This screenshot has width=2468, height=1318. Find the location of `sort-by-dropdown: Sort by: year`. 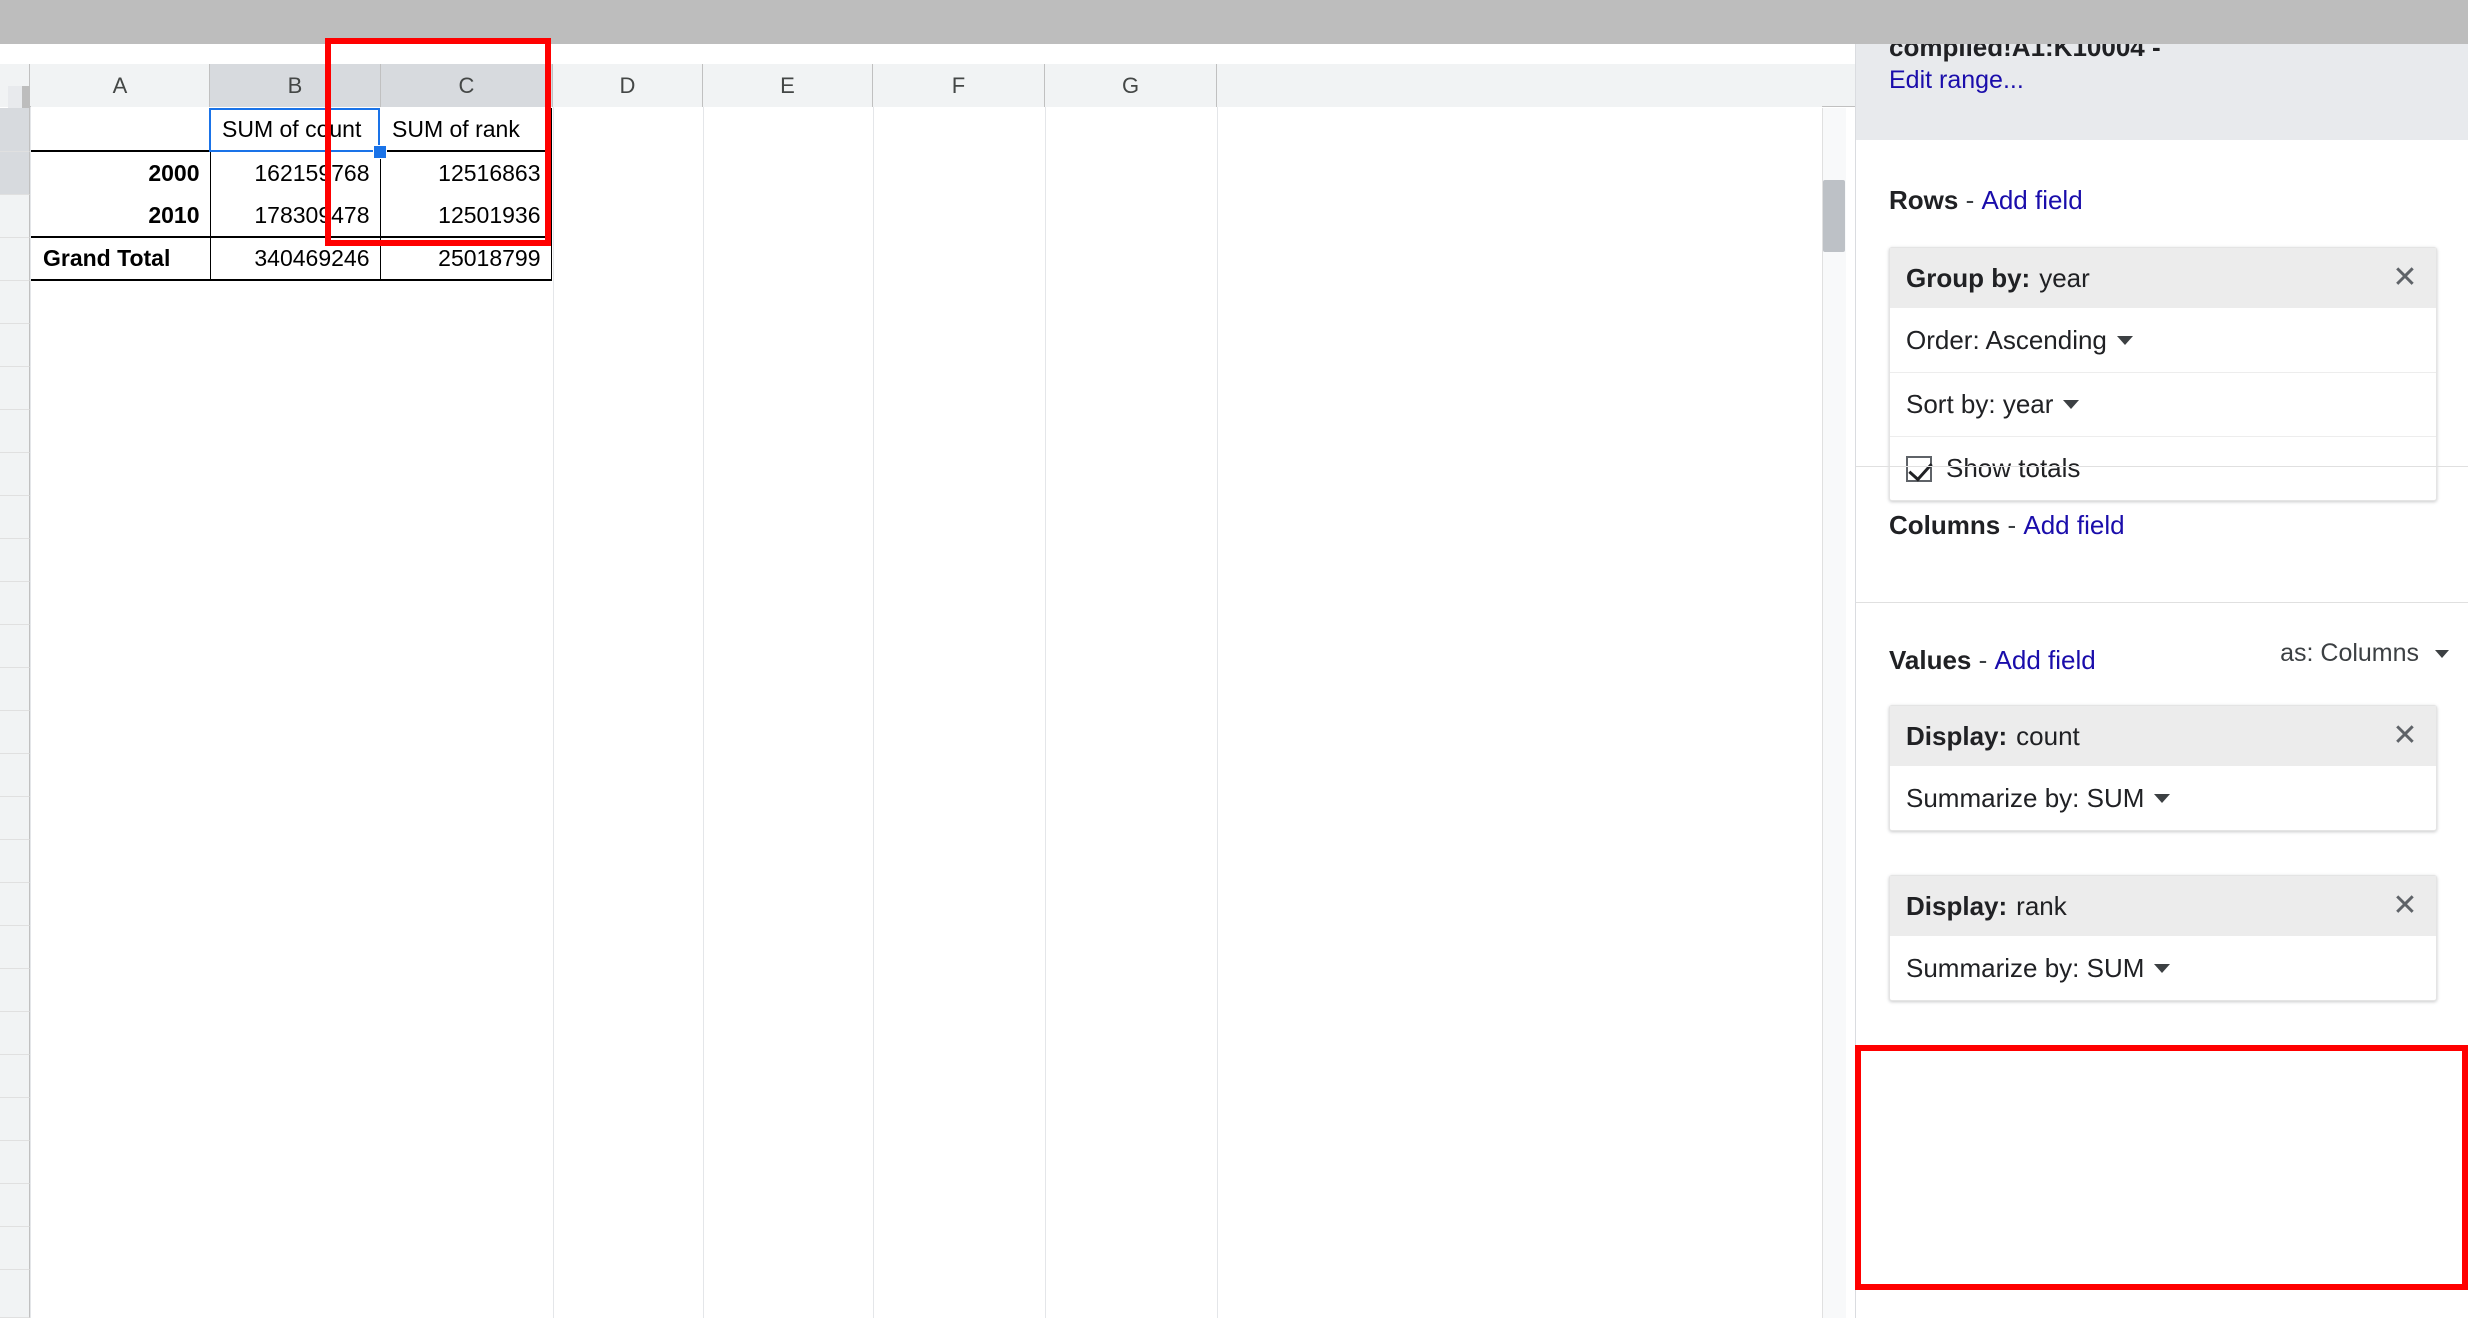

sort-by-dropdown: Sort by: year is located at coordinates (2163, 404).